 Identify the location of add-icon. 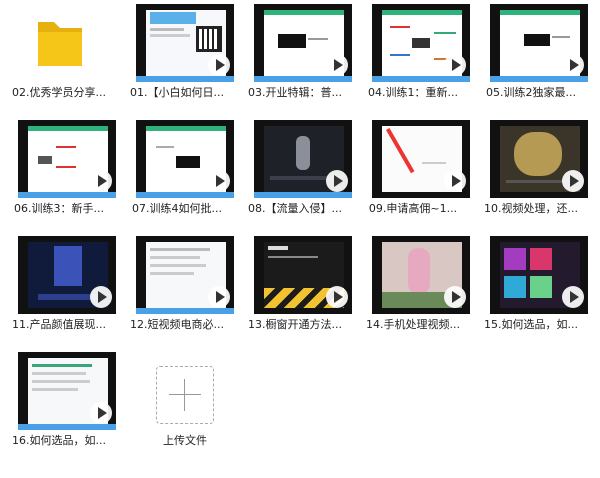
(185, 395).